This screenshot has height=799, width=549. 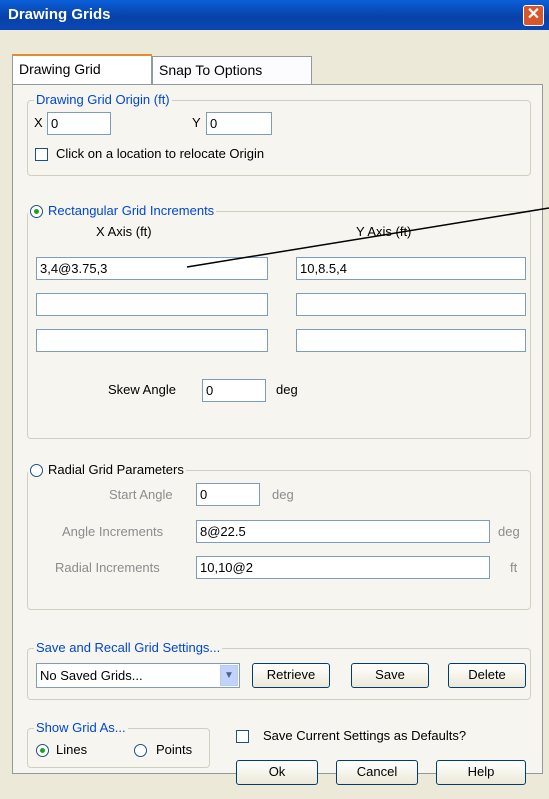 I want to click on save-defaults-label: Save Current Settings as Defaults?, so click(x=365, y=735).